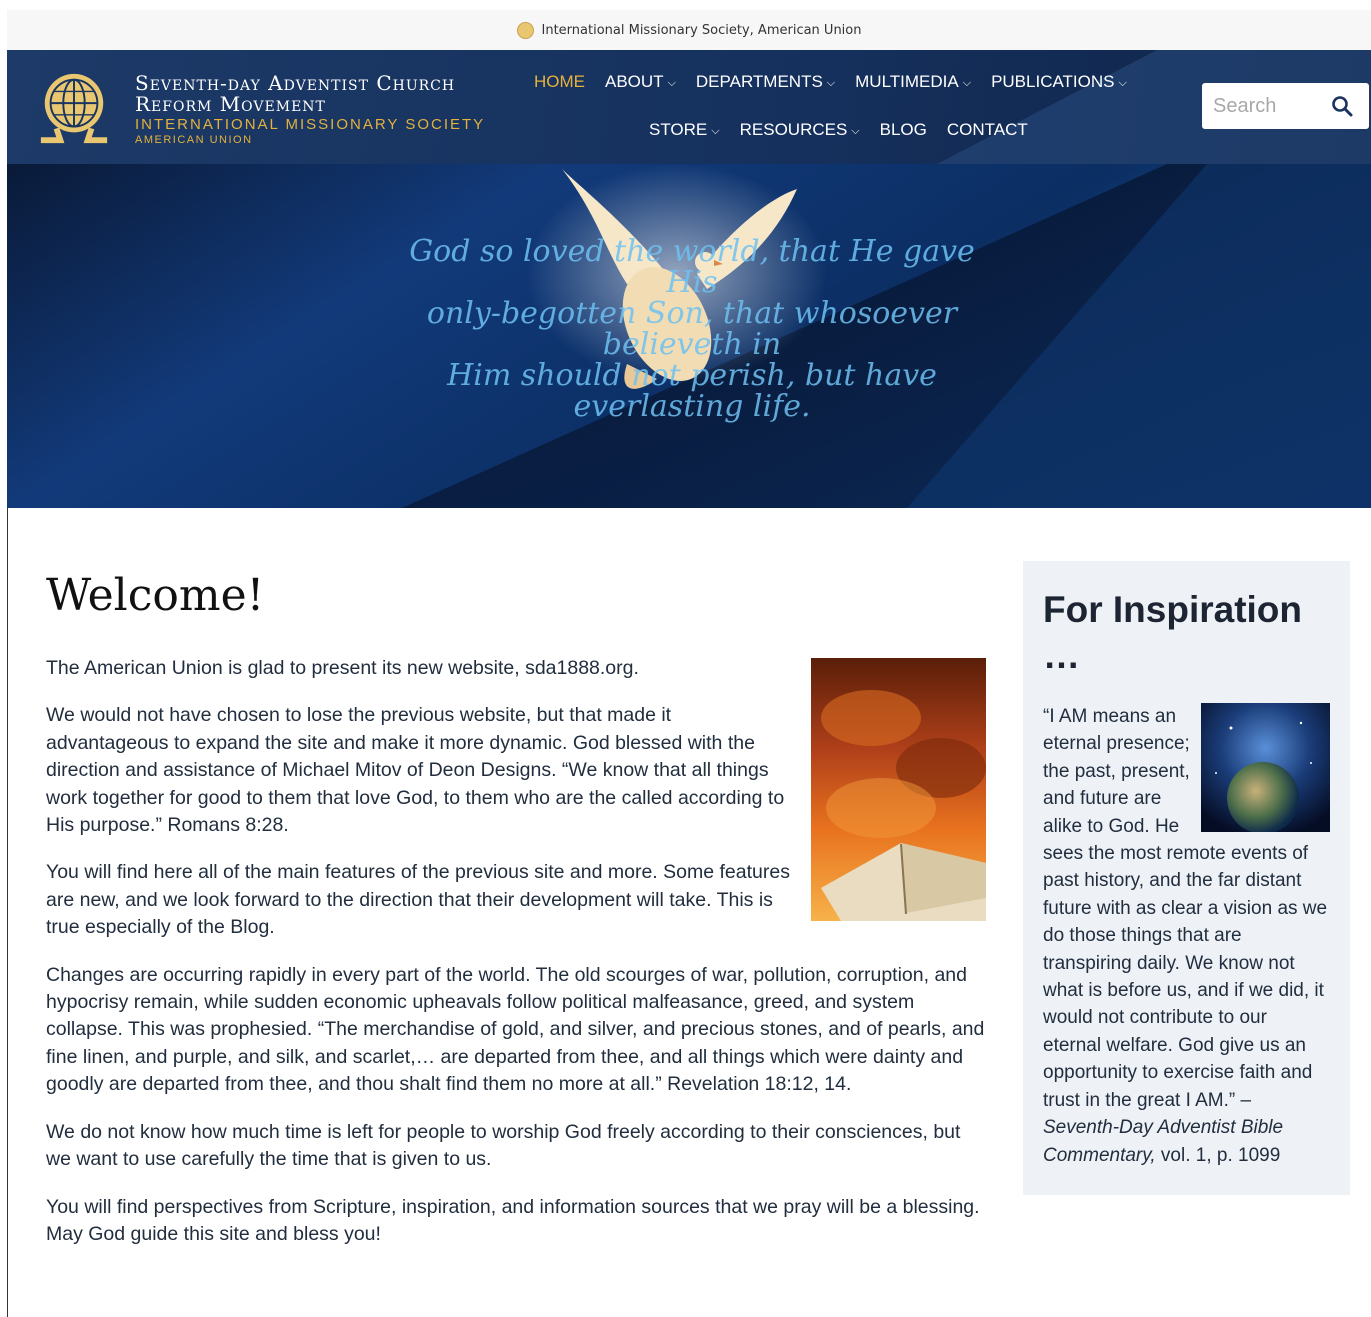  I want to click on nav-publications: PUBLICATIONS ⌵, so click(1059, 82).